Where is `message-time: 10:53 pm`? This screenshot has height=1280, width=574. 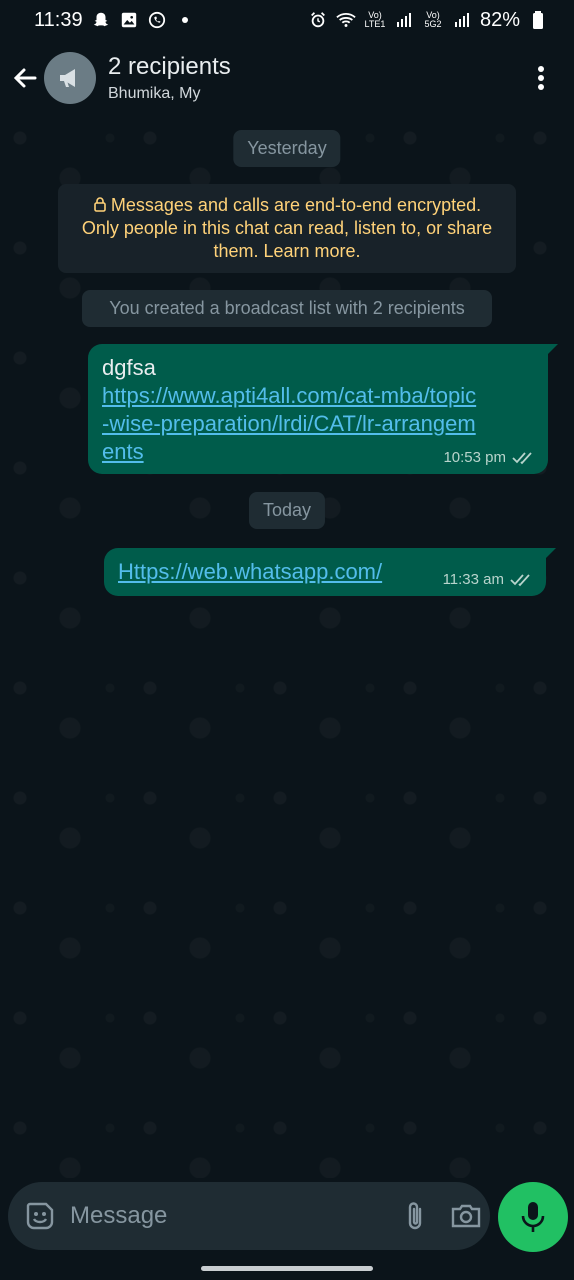 message-time: 10:53 pm is located at coordinates (474, 457).